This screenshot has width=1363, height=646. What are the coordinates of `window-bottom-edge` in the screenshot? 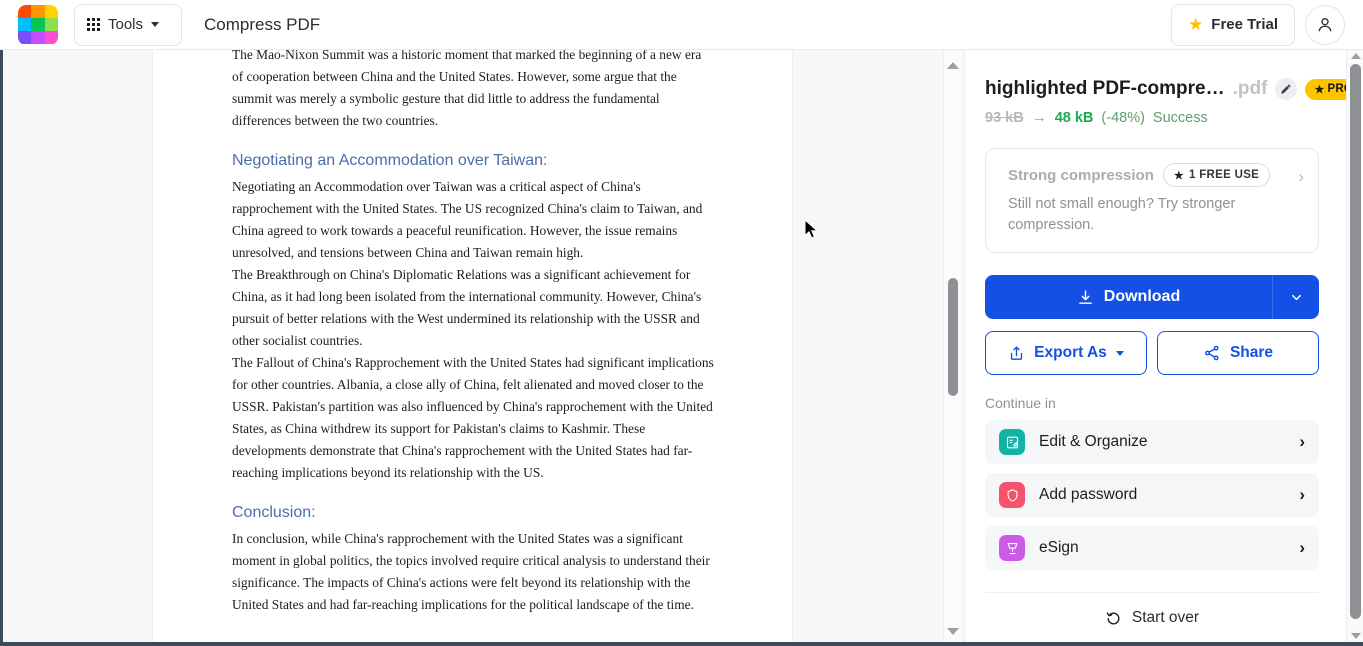 It's located at (681, 644).